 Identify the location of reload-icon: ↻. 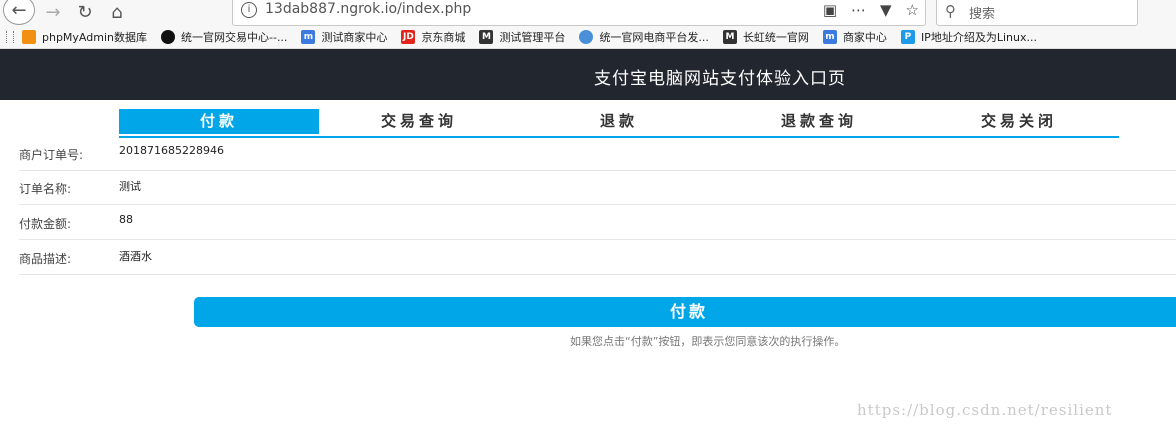
(85, 12).